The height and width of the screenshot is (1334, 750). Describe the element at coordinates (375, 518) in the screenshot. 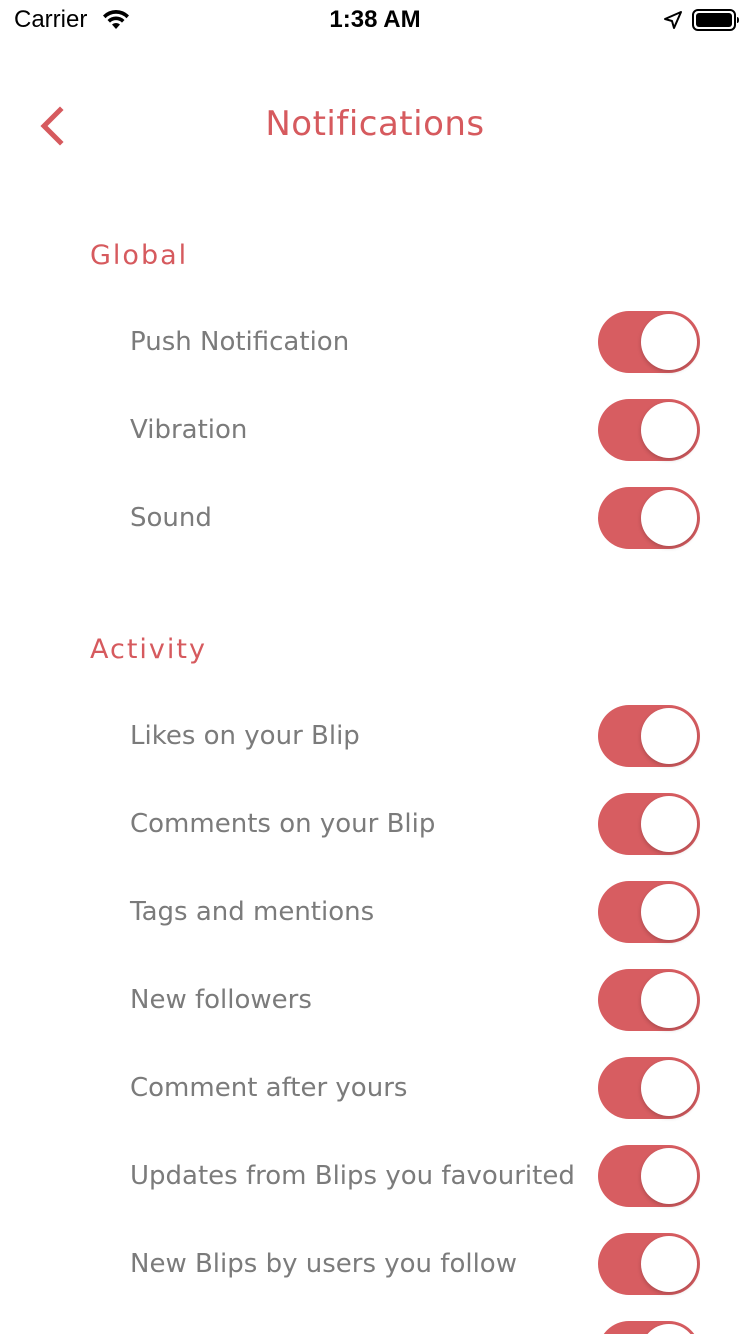

I see `setting-row-sound: Sound` at that location.